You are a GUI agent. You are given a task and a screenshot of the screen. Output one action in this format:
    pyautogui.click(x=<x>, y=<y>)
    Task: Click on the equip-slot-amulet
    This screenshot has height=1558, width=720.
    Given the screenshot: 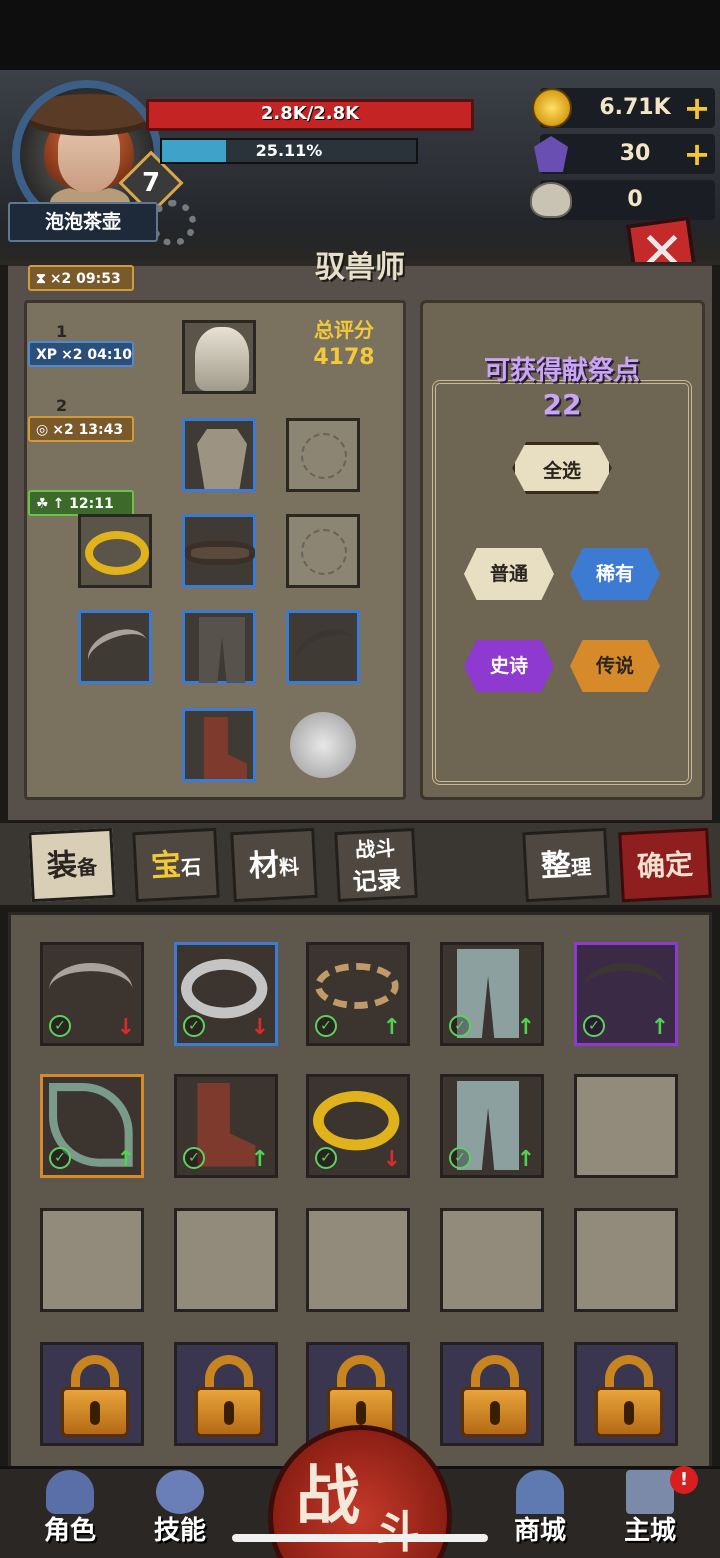 What is the action you would take?
    pyautogui.click(x=323, y=455)
    